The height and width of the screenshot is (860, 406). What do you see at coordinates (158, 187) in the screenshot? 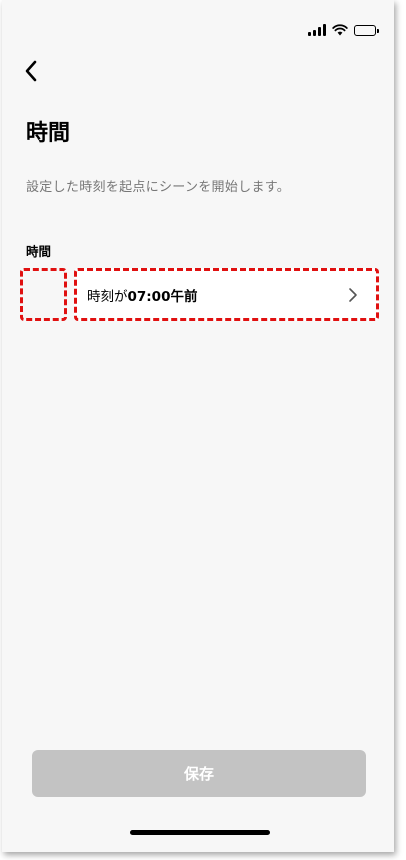
I see `page-description: 設定した時刻を起点にシーンを開始します。` at bounding box center [158, 187].